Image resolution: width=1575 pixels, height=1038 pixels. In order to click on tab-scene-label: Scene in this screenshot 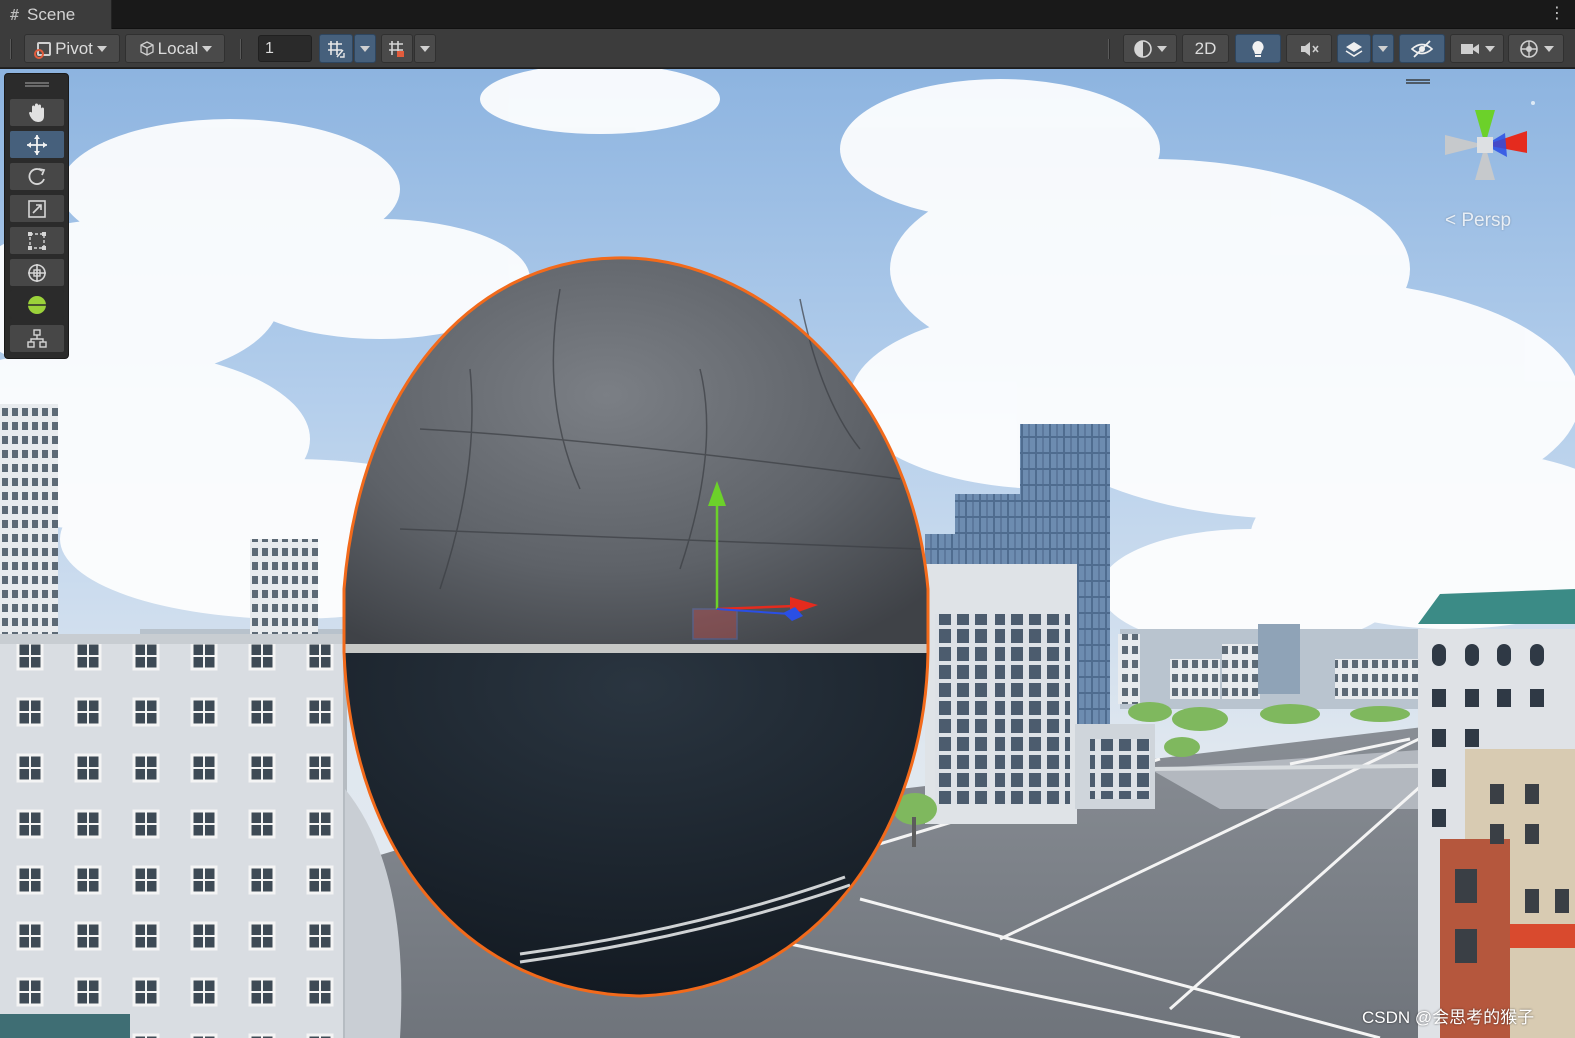, I will do `click(51, 14)`.